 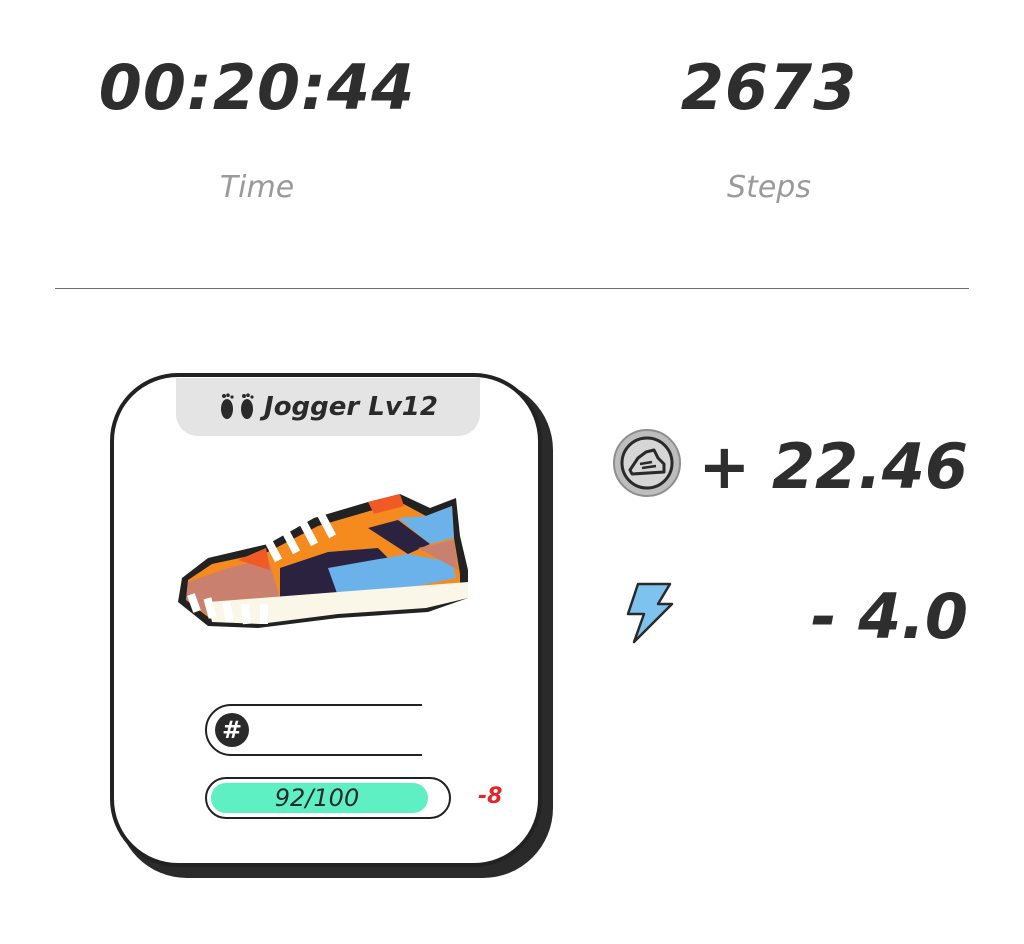 I want to click on stat-steps: 2673 Steps, so click(x=769, y=127).